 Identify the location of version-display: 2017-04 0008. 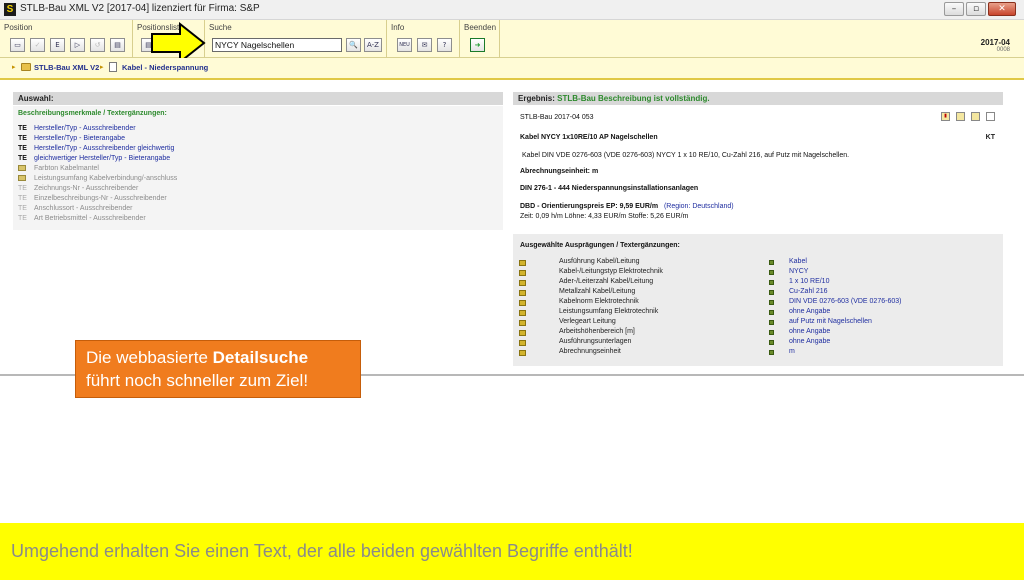
(995, 45).